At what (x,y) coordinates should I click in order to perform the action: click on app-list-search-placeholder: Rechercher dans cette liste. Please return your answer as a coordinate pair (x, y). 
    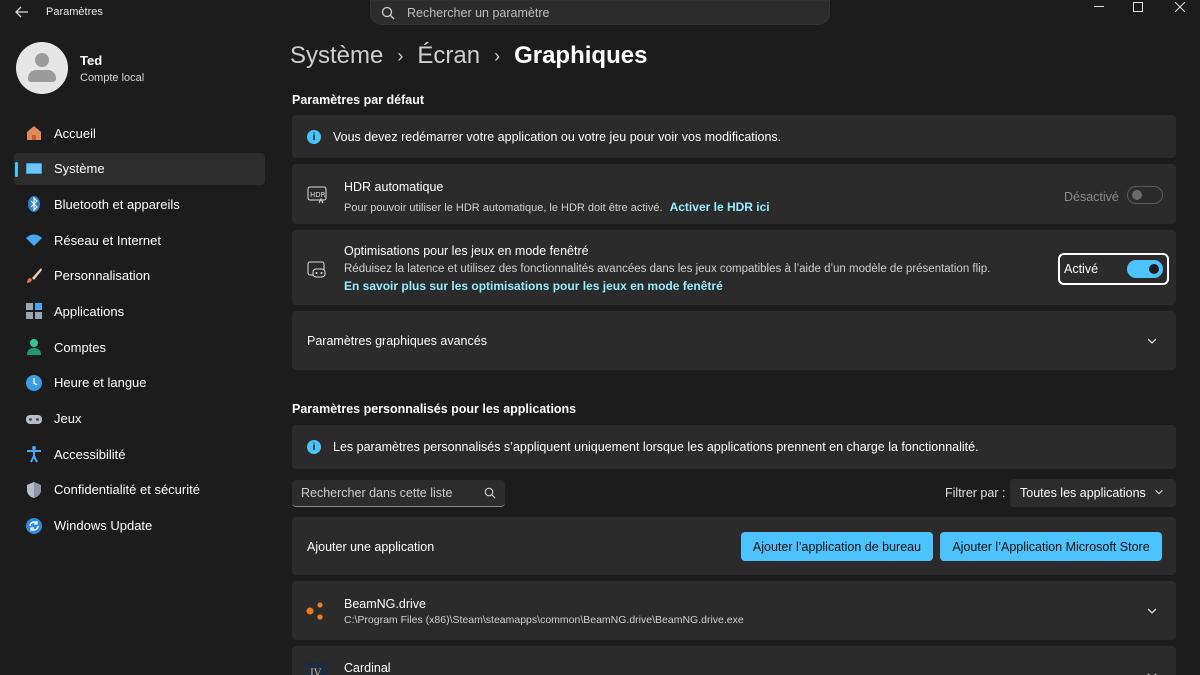
    Looking at the image, I should click on (377, 493).